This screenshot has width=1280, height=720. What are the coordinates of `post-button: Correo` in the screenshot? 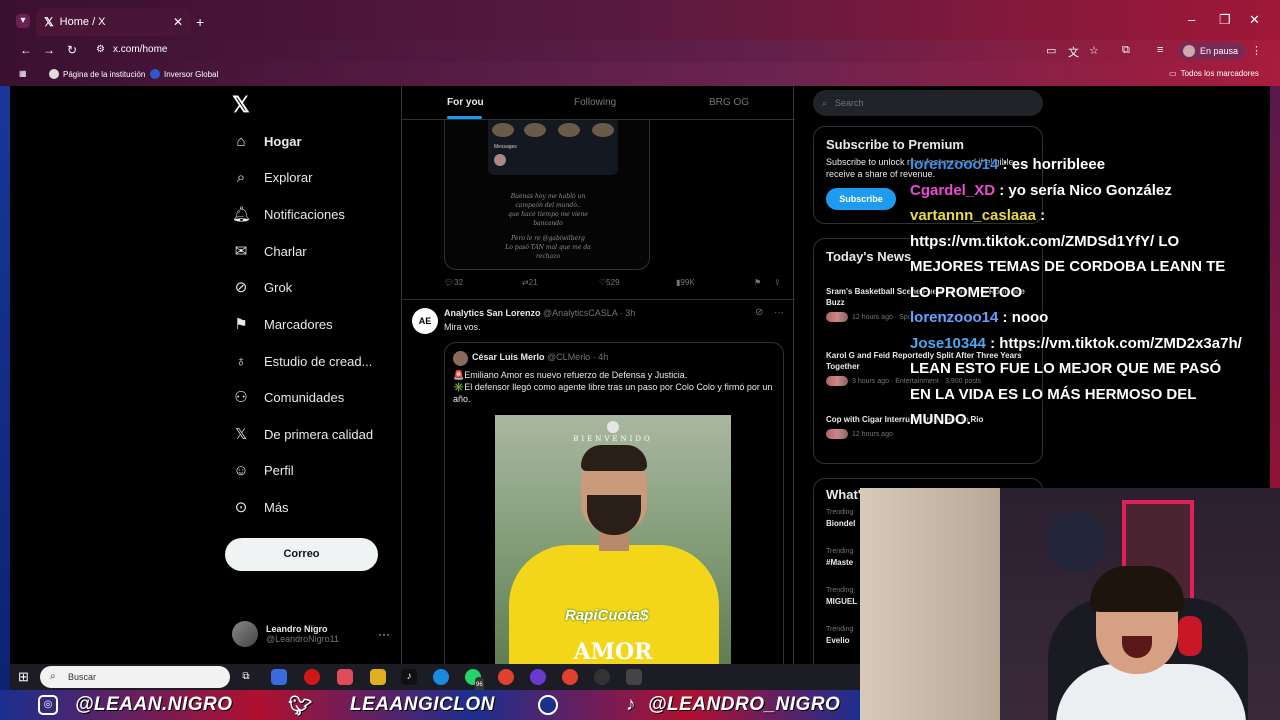 It's located at (301, 554).